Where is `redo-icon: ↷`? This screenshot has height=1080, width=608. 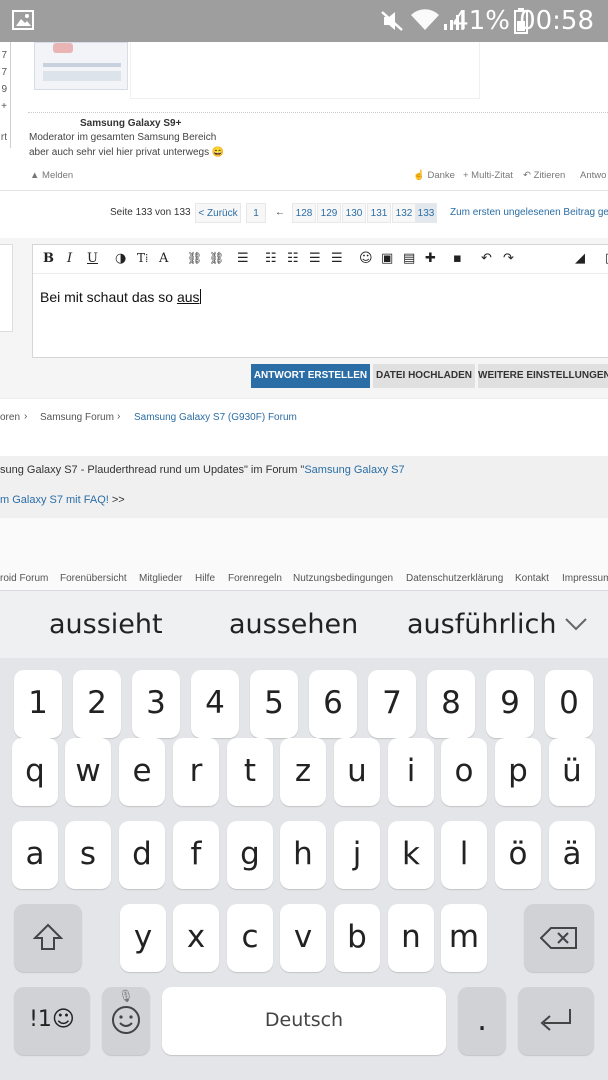
redo-icon: ↷ is located at coordinates (508, 258).